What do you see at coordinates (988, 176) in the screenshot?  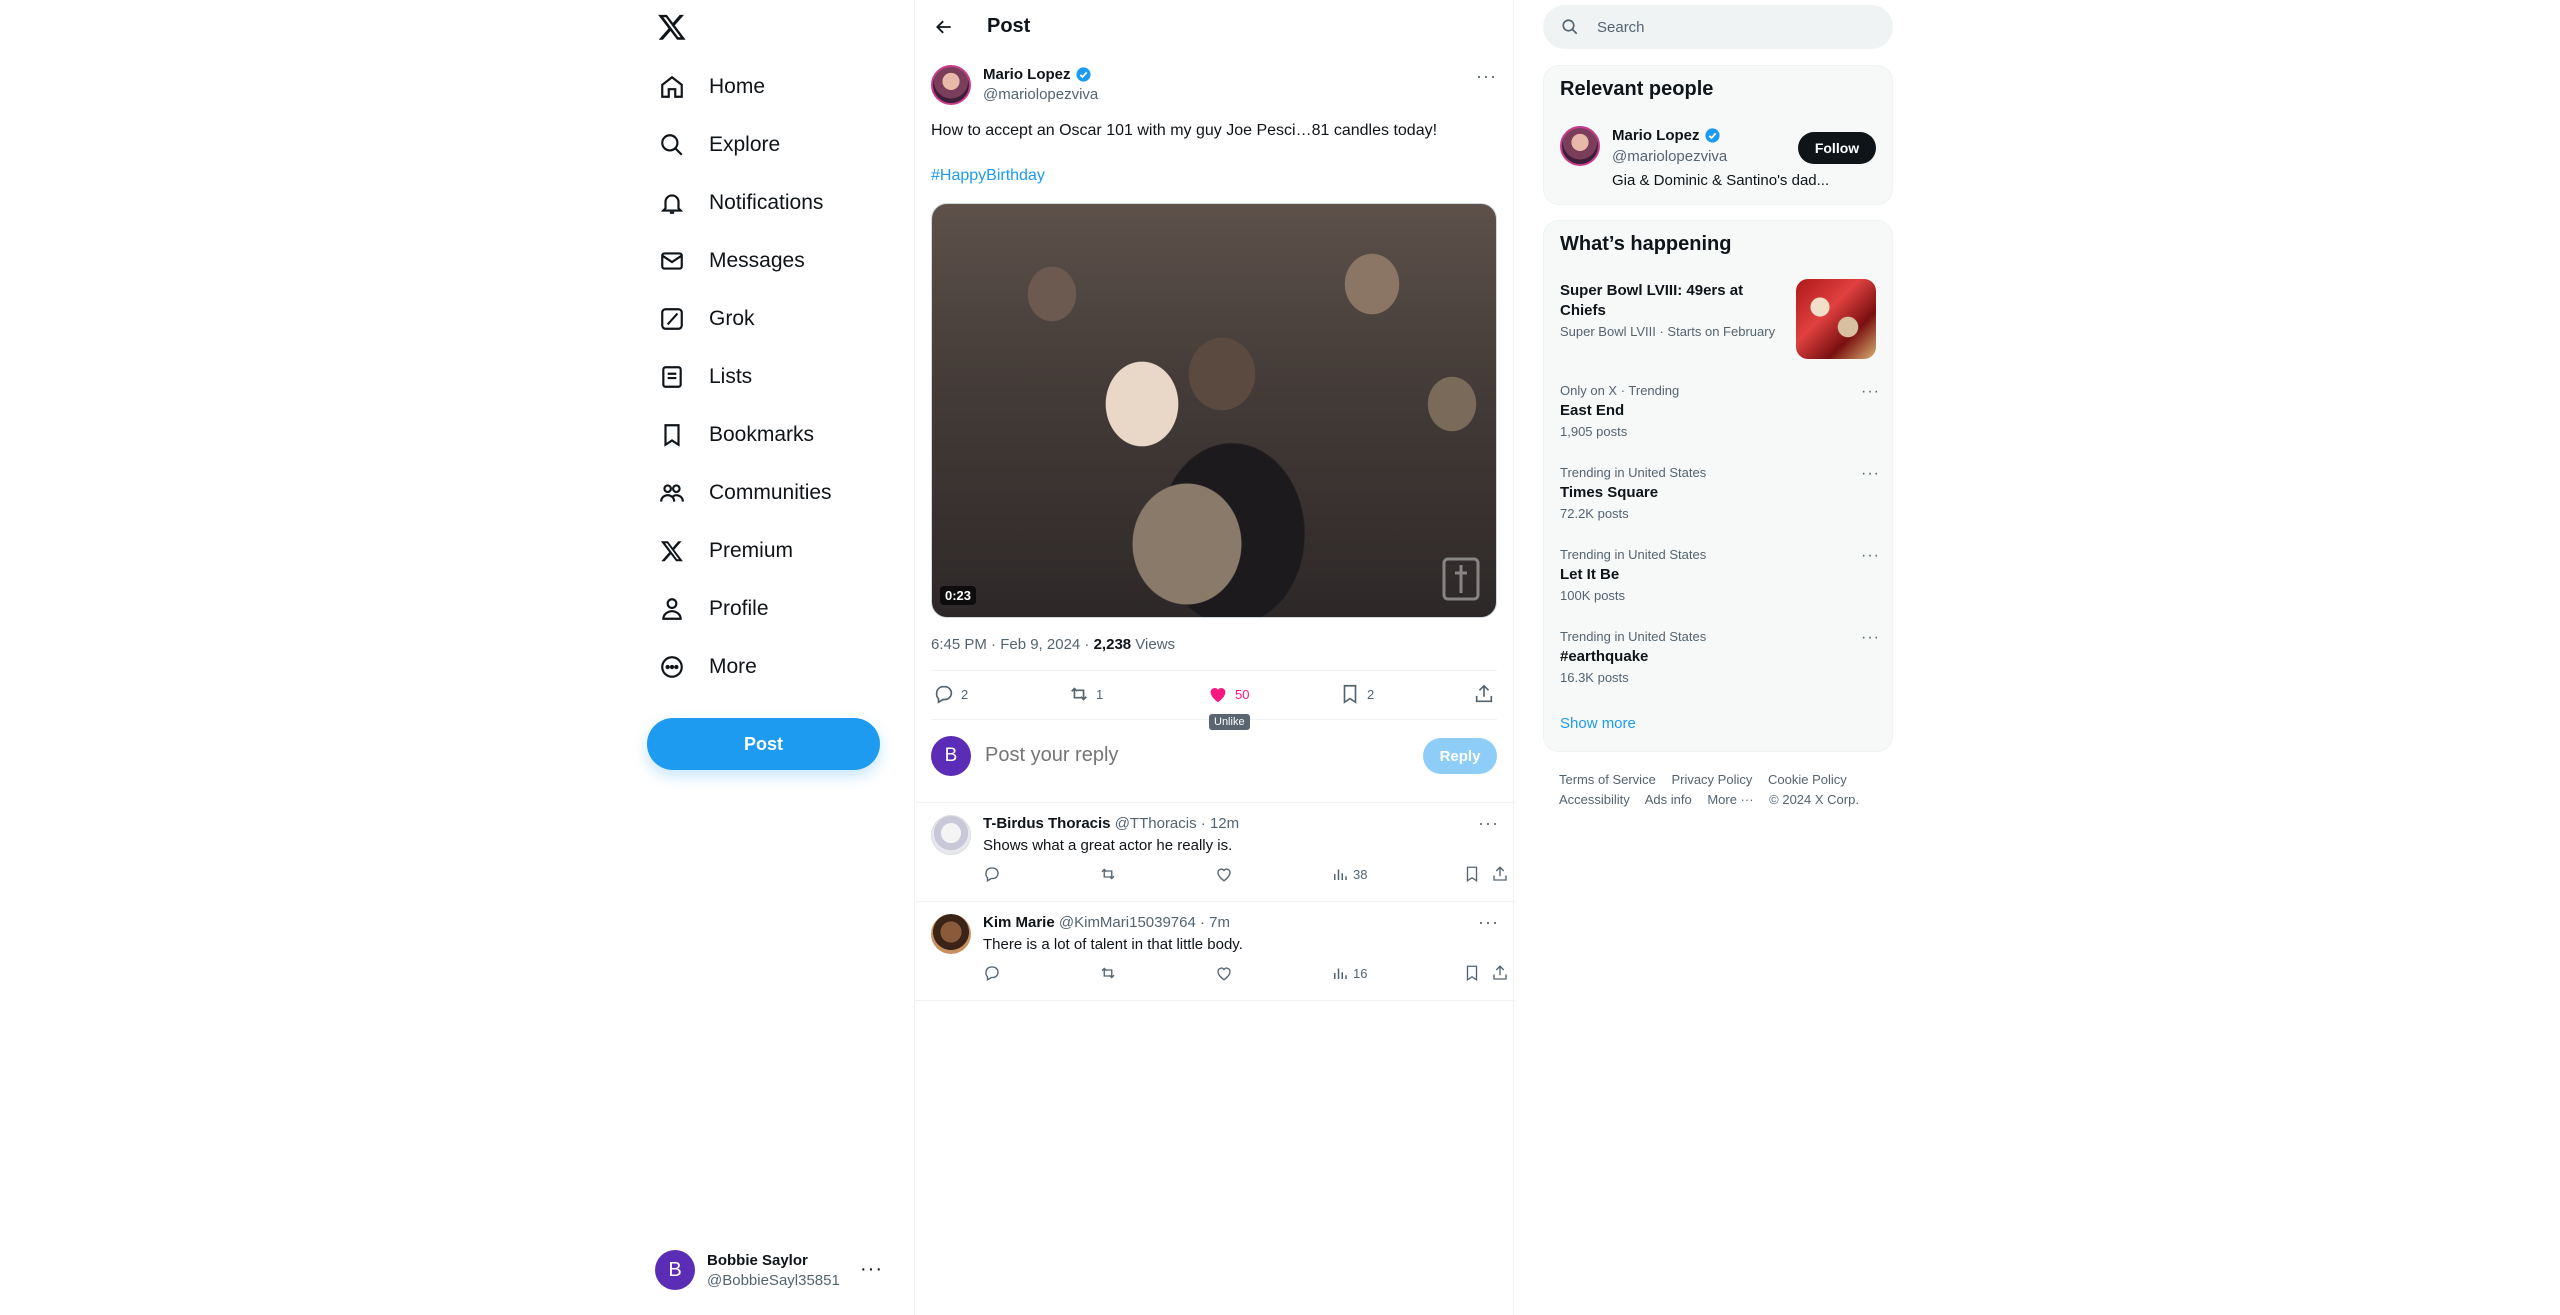 I see `hashtag-link: #HappyBirthday` at bounding box center [988, 176].